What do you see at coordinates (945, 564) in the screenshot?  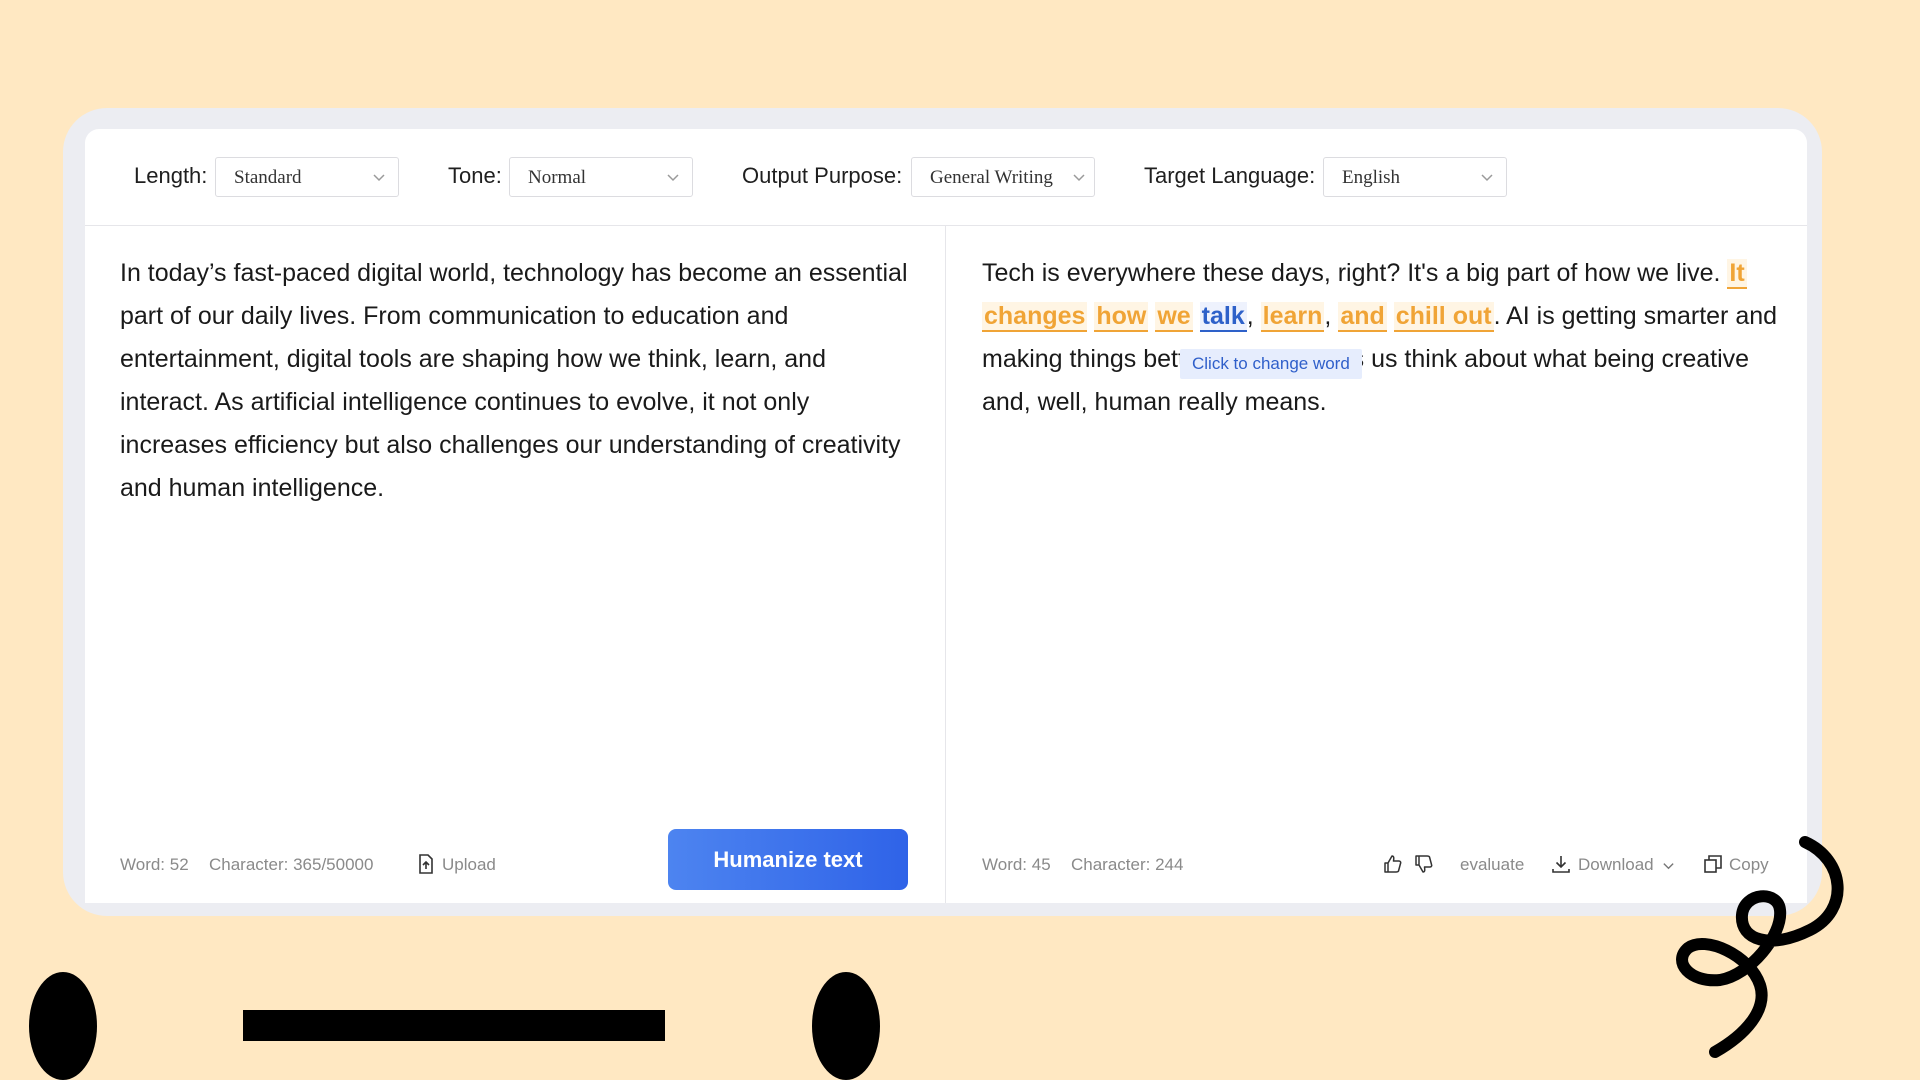 I see `panel-divider` at bounding box center [945, 564].